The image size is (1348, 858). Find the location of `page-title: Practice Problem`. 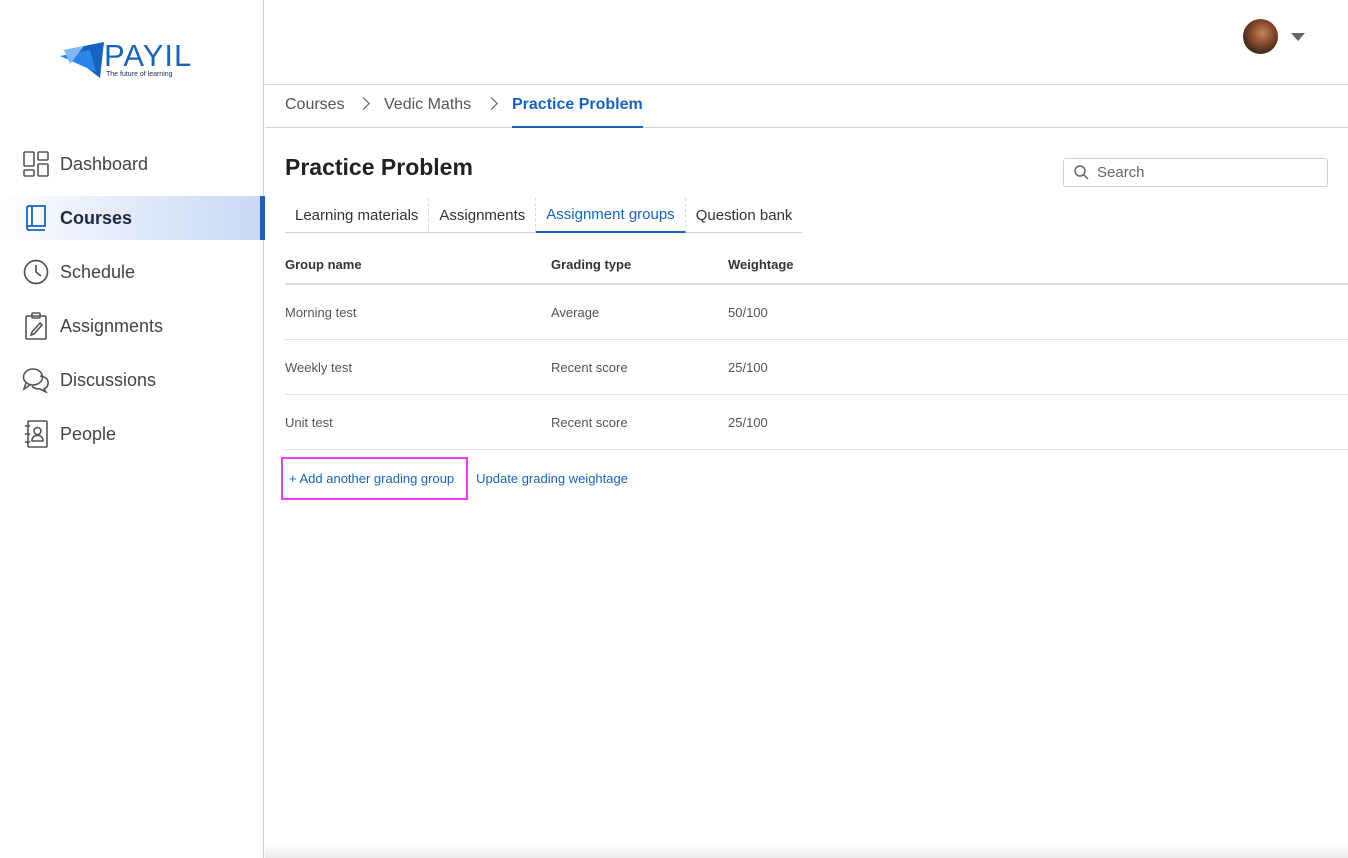

page-title: Practice Problem is located at coordinates (379, 167).